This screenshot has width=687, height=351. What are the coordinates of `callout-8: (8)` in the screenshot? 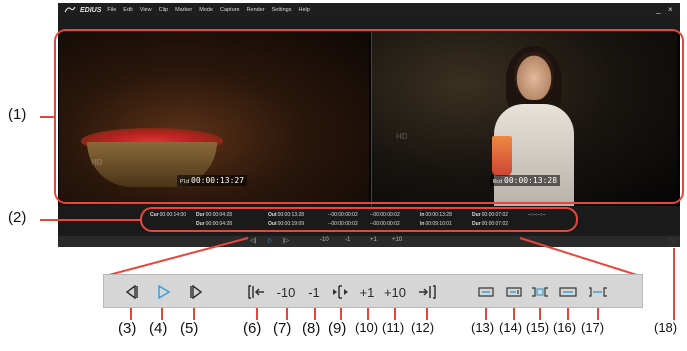 It's located at (311, 328).